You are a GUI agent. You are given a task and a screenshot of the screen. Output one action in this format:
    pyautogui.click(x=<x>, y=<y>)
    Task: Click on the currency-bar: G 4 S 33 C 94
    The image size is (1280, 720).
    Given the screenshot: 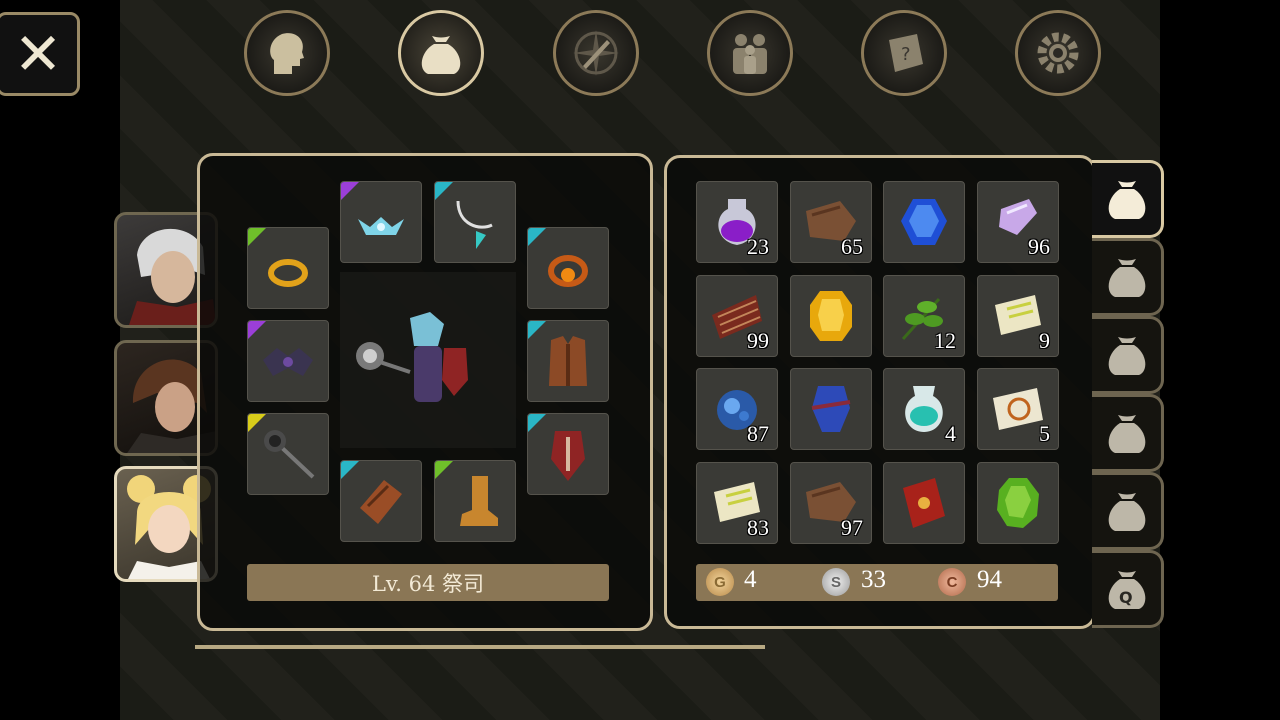 What is the action you would take?
    pyautogui.click(x=877, y=582)
    